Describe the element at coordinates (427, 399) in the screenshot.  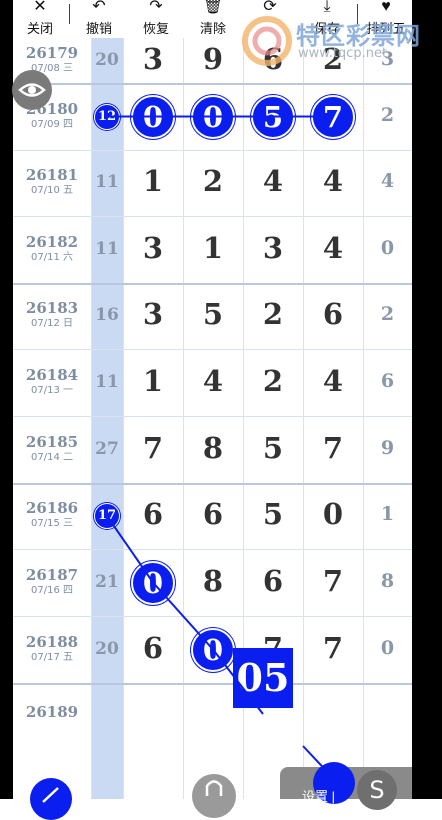
I see `right-screen-edge` at that location.